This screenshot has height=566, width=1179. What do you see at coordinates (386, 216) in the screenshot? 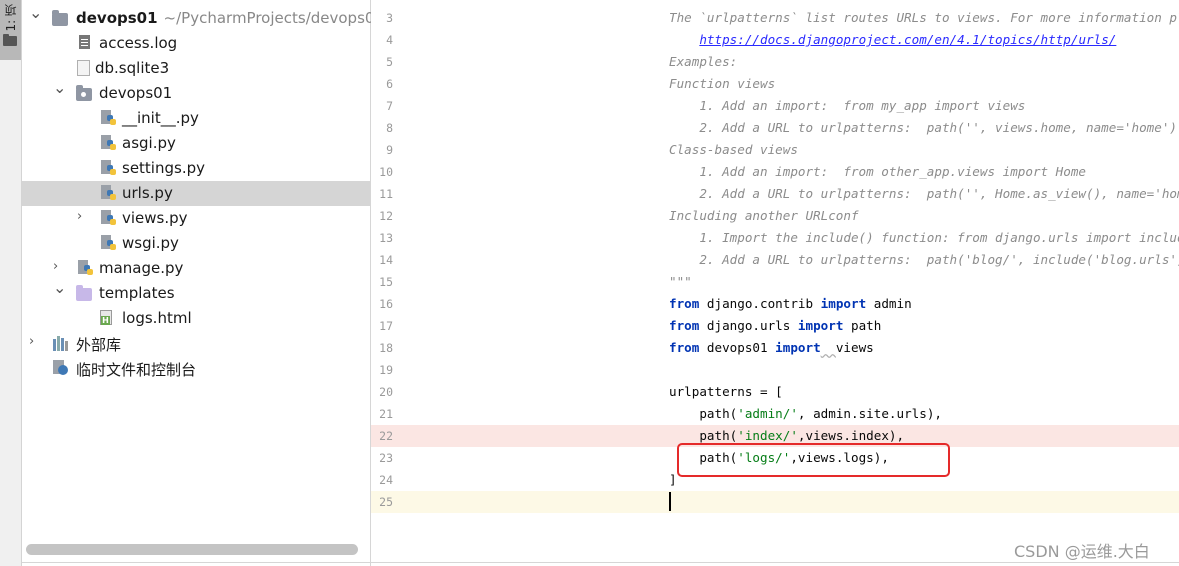
I see `line-number: 12` at bounding box center [386, 216].